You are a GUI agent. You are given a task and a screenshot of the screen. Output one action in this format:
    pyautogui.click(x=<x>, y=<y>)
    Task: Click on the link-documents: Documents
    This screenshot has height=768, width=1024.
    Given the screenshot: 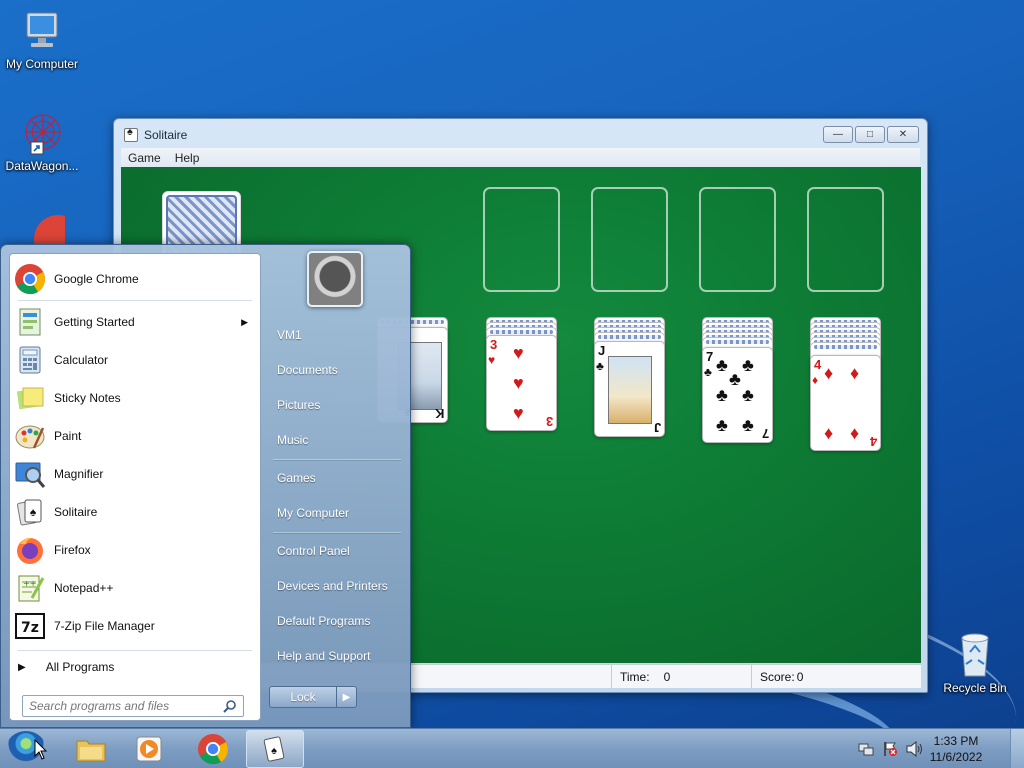 What is the action you would take?
    pyautogui.click(x=307, y=370)
    